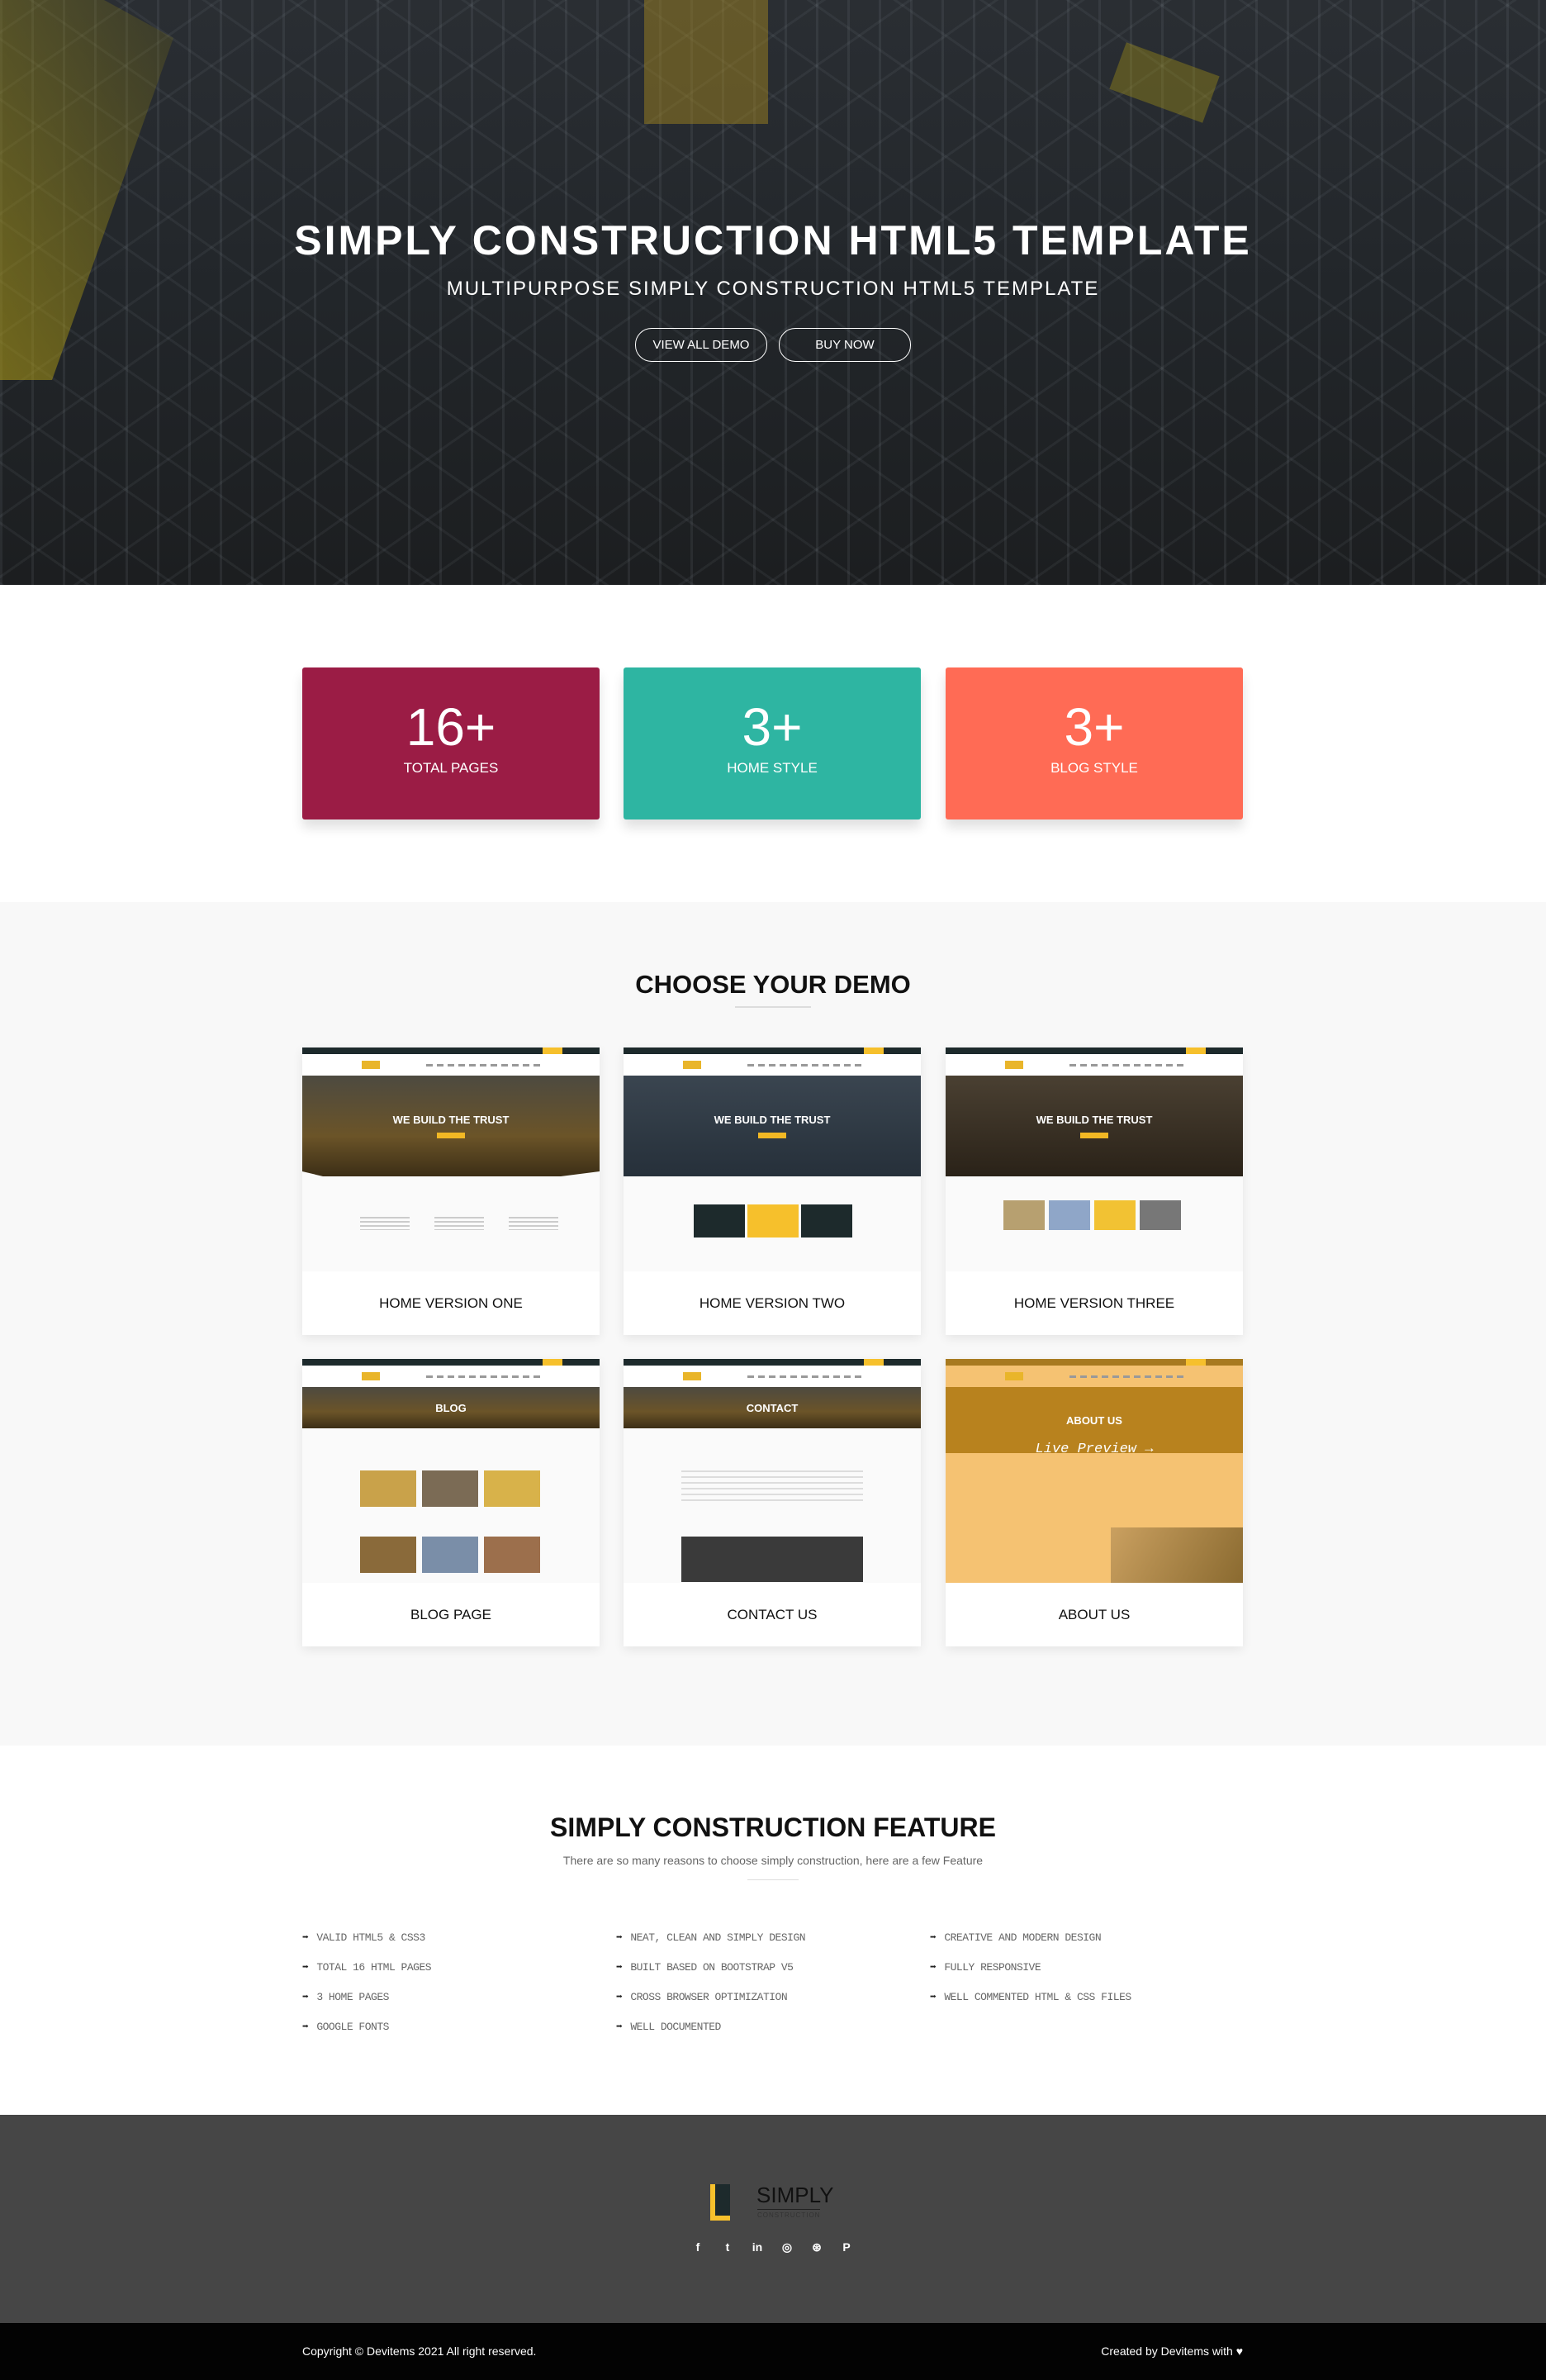  Describe the element at coordinates (773, 1827) in the screenshot. I see `features-title: SIMPLY CONSTRUCTION FEATURE` at that location.